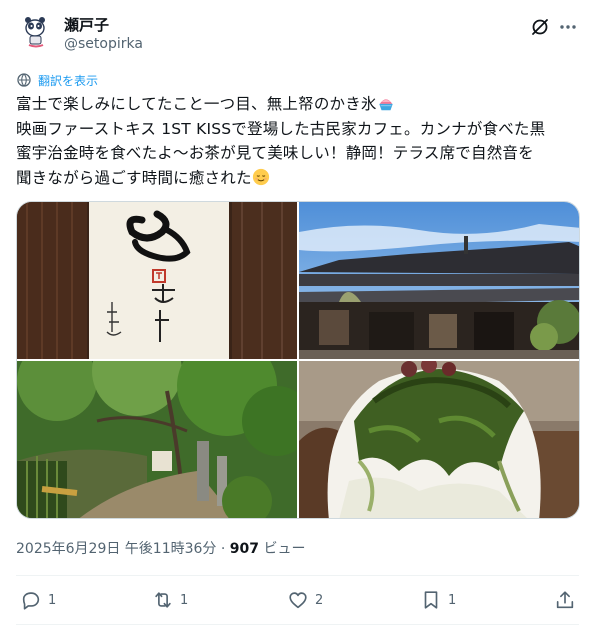 The width and height of the screenshot is (595, 633). I want to click on retweet-icon, so click(163, 600).